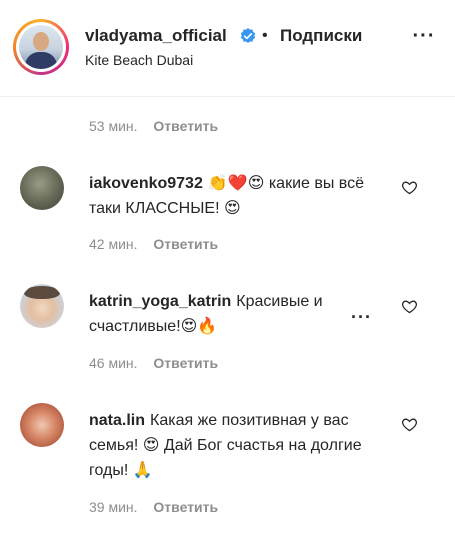  I want to click on profile-avatar, so click(41, 47).